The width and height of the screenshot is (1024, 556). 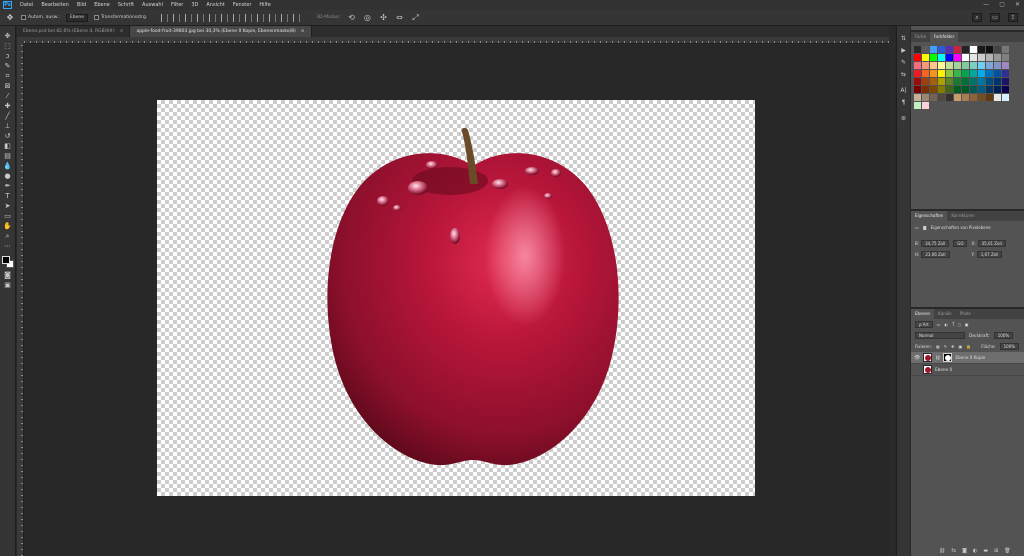 I want to click on distribute-left-icon, so click(x=273, y=17).